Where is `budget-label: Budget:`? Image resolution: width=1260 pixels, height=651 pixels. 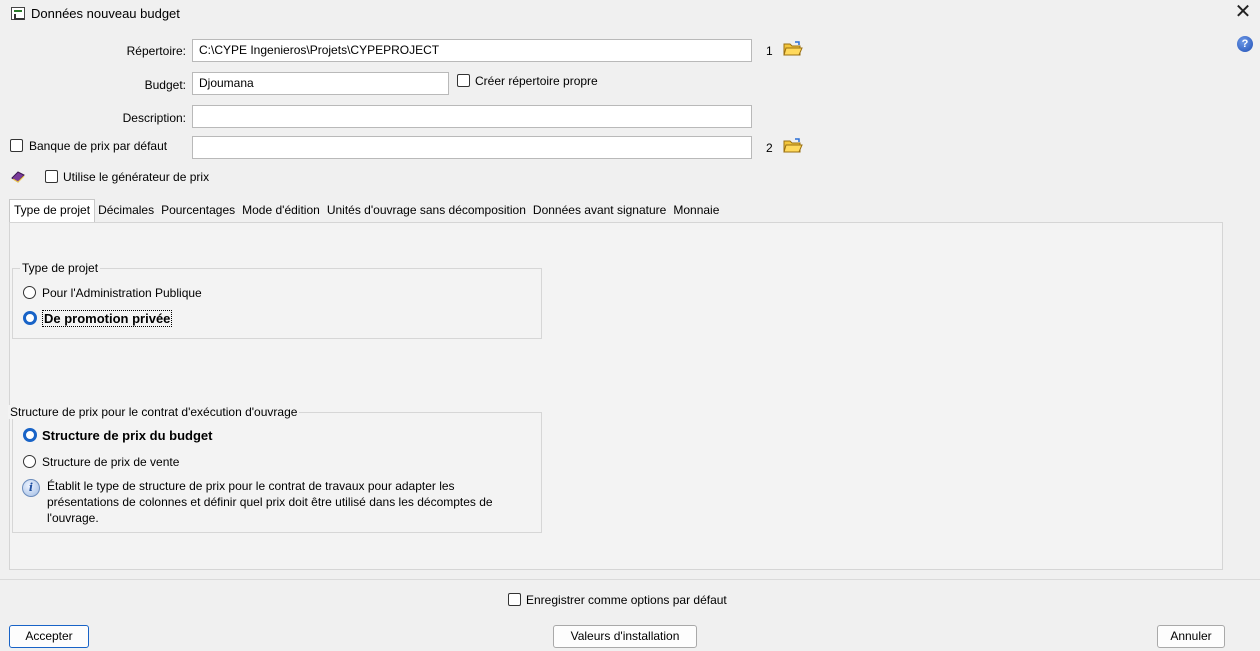
budget-label: Budget: is located at coordinates (165, 85).